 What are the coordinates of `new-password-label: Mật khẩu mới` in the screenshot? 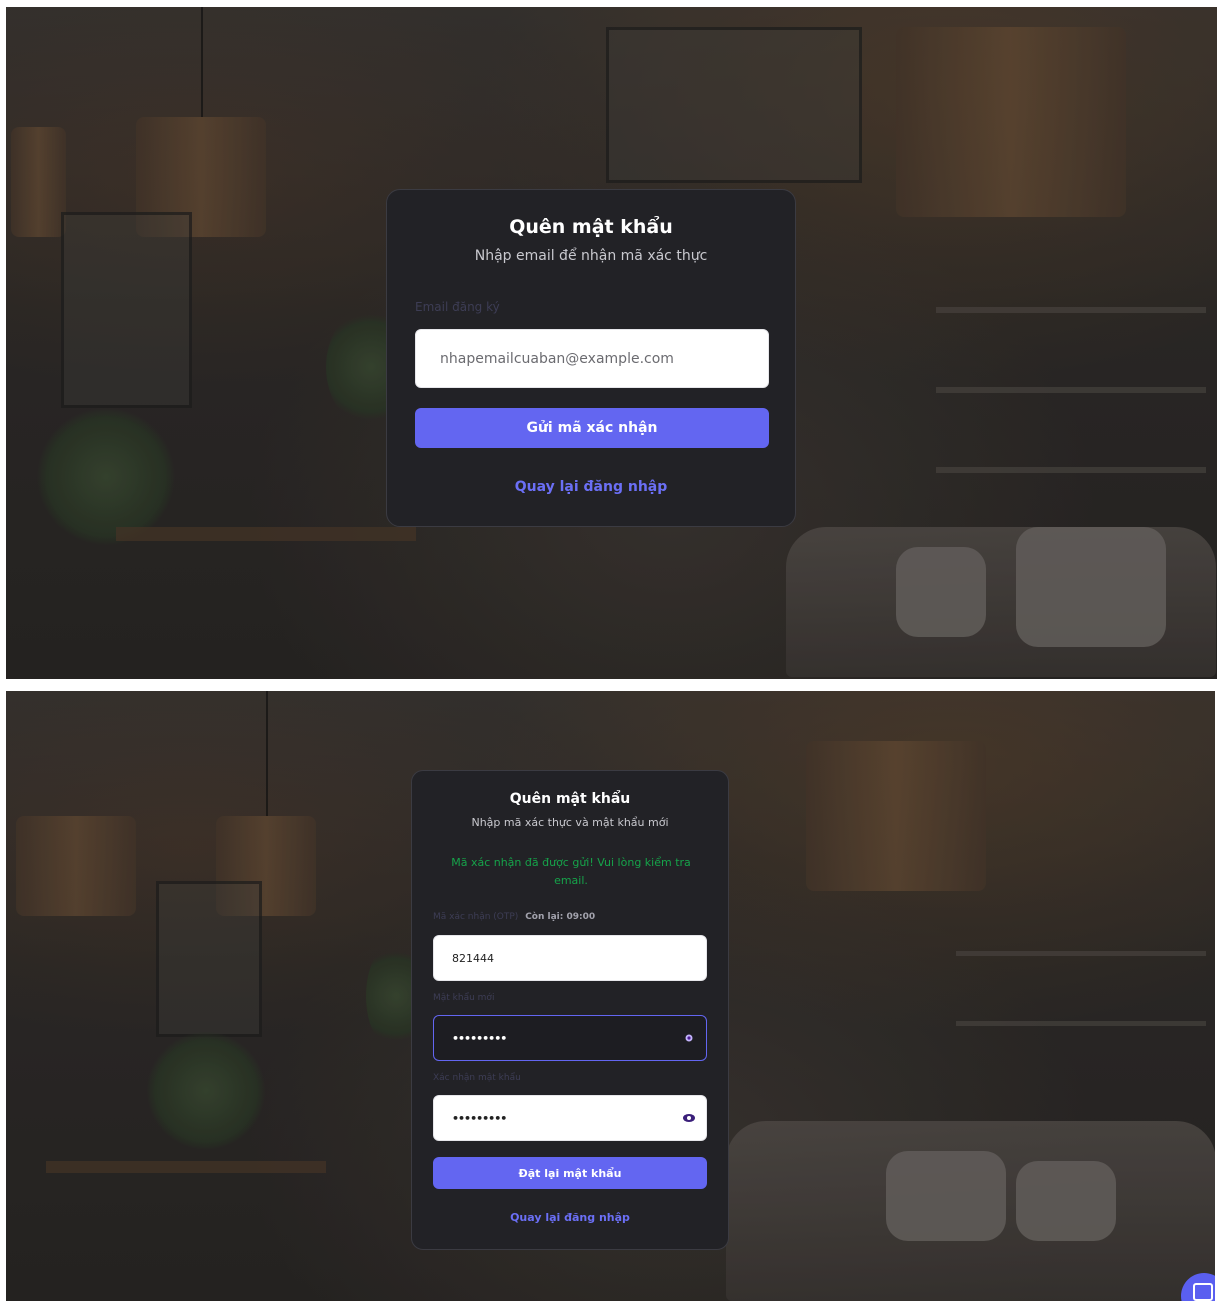 It's located at (464, 998).